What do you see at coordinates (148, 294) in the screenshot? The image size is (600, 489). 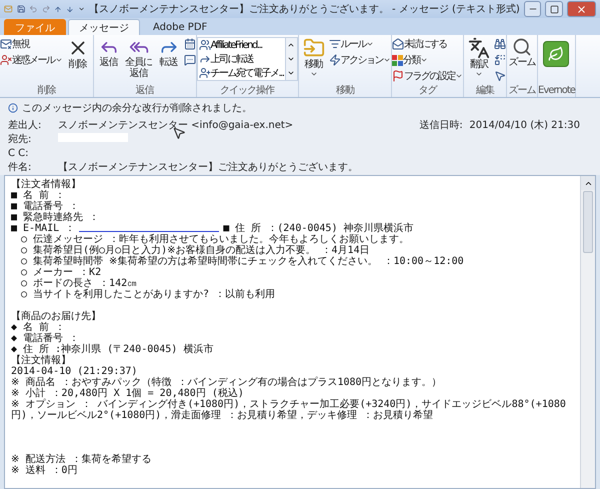 I see `message-line: ○ 当サイトを利用したことがありますか? ：以前も利用` at bounding box center [148, 294].